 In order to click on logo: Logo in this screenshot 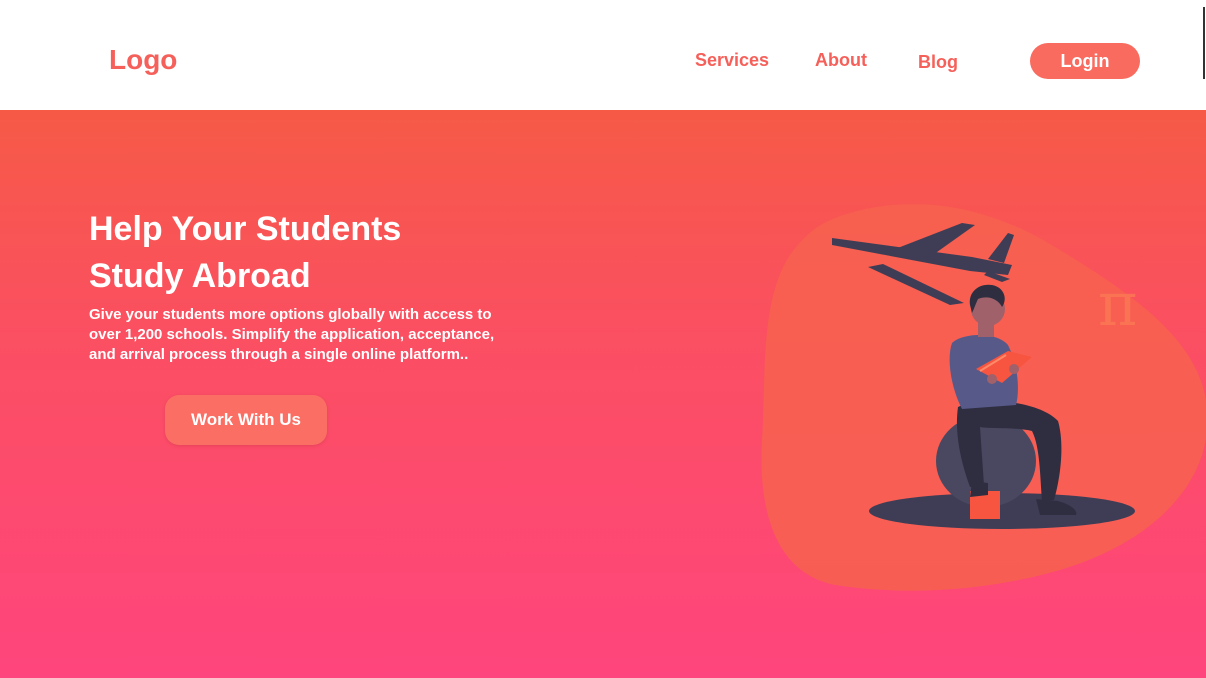, I will do `click(143, 60)`.